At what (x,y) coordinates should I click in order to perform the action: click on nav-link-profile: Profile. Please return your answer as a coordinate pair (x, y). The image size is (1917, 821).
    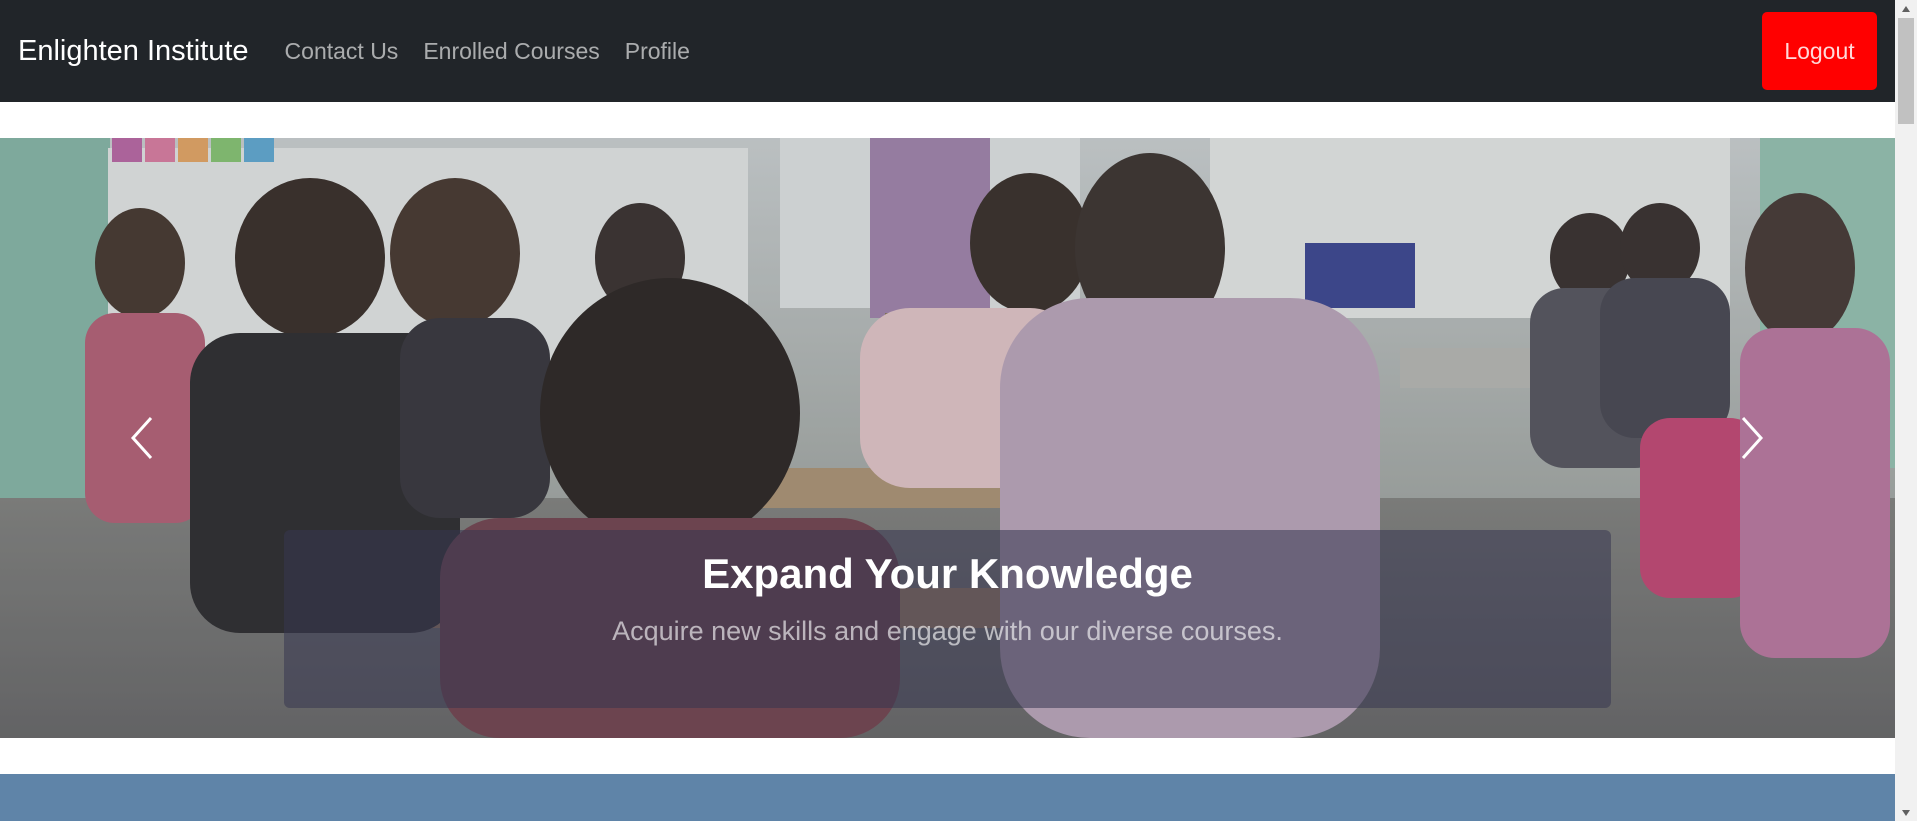
    Looking at the image, I should click on (657, 51).